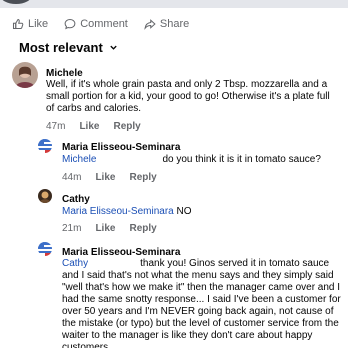 This screenshot has width=348, height=348. Describe the element at coordinates (56, 126) in the screenshot. I see `comment-timestamp: 47m` at that location.